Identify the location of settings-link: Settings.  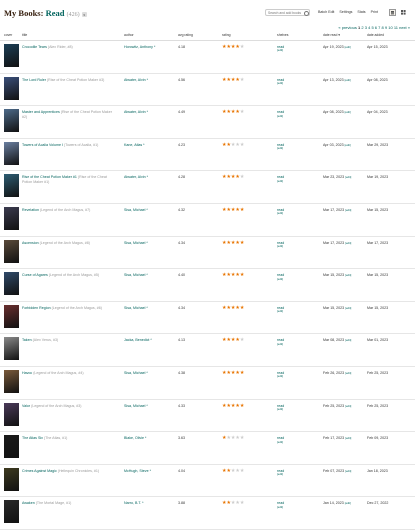
(345, 12).